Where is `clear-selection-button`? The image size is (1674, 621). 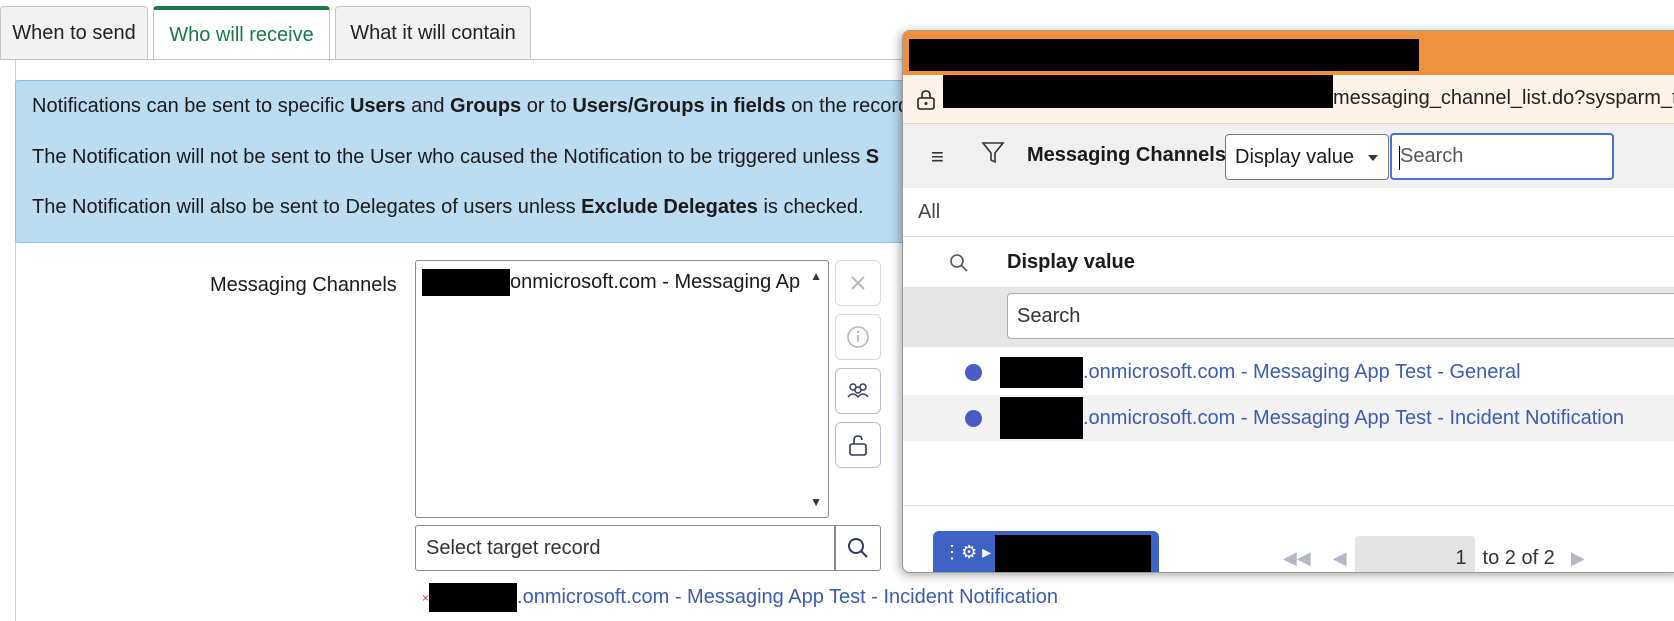
clear-selection-button is located at coordinates (858, 283).